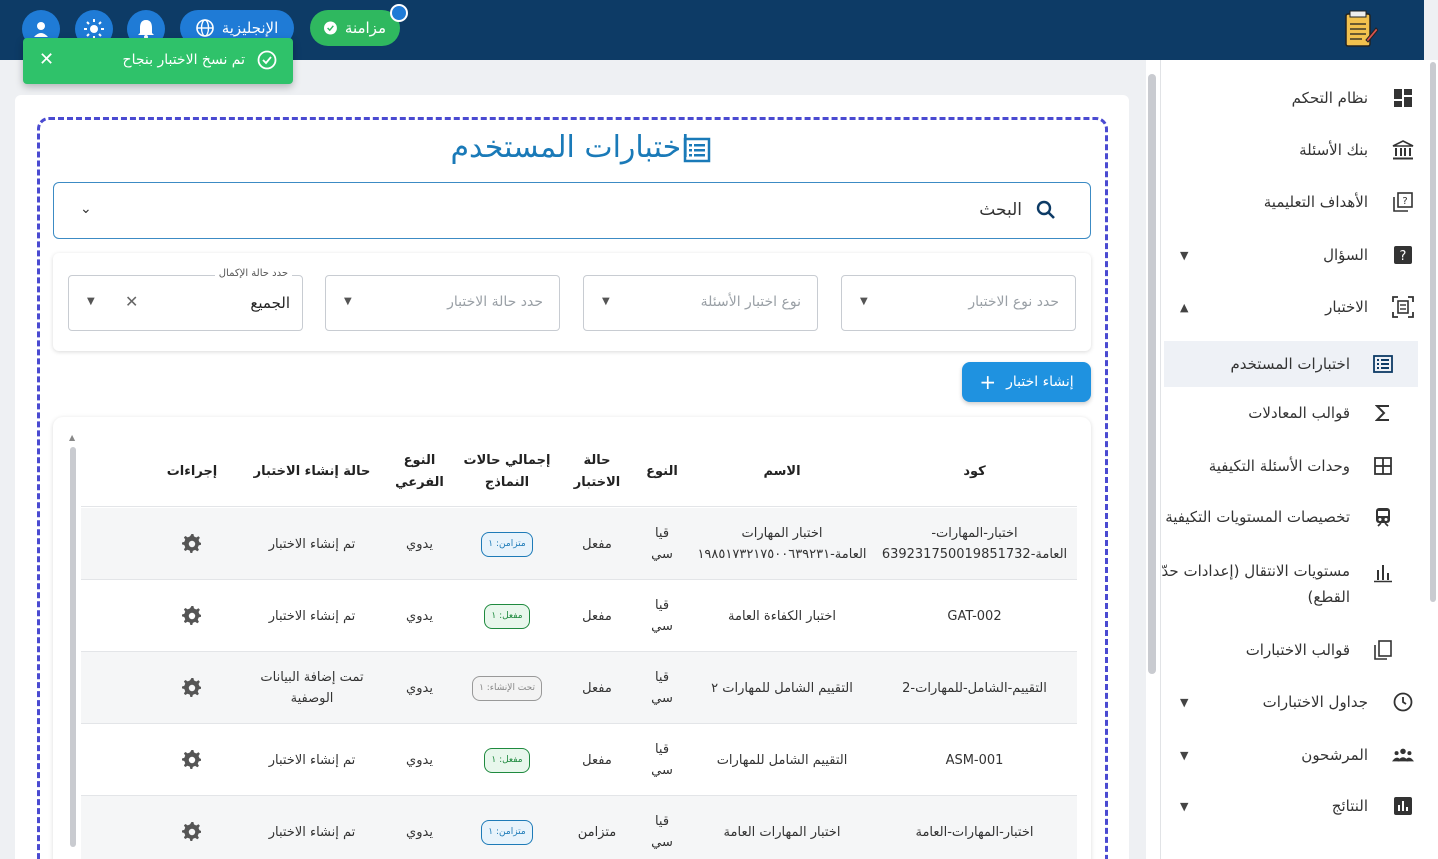 This screenshot has height=859, width=1438. What do you see at coordinates (507, 472) in the screenshot?
I see `column-header: إجمالي حالات النماذج` at bounding box center [507, 472].